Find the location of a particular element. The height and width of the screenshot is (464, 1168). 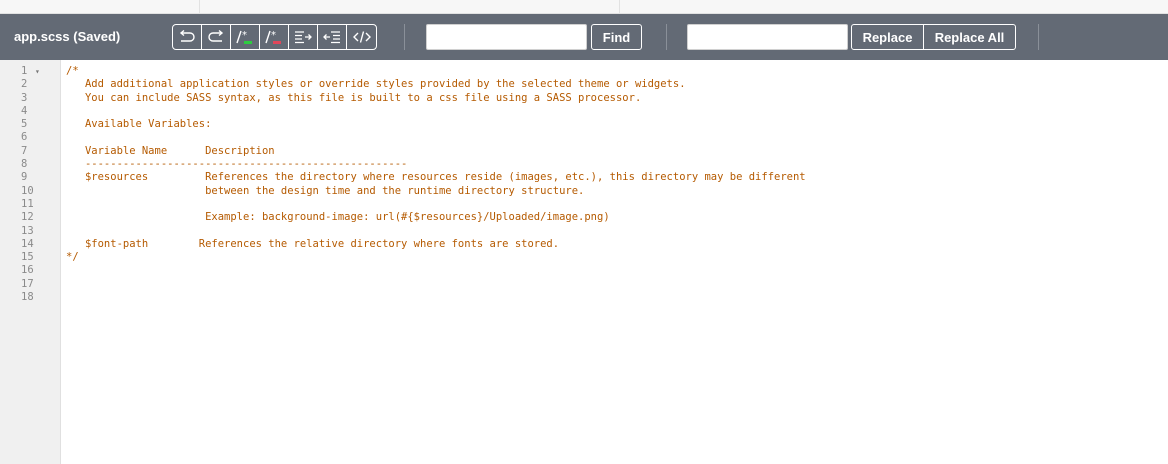

outdent-button is located at coordinates (332, 37).